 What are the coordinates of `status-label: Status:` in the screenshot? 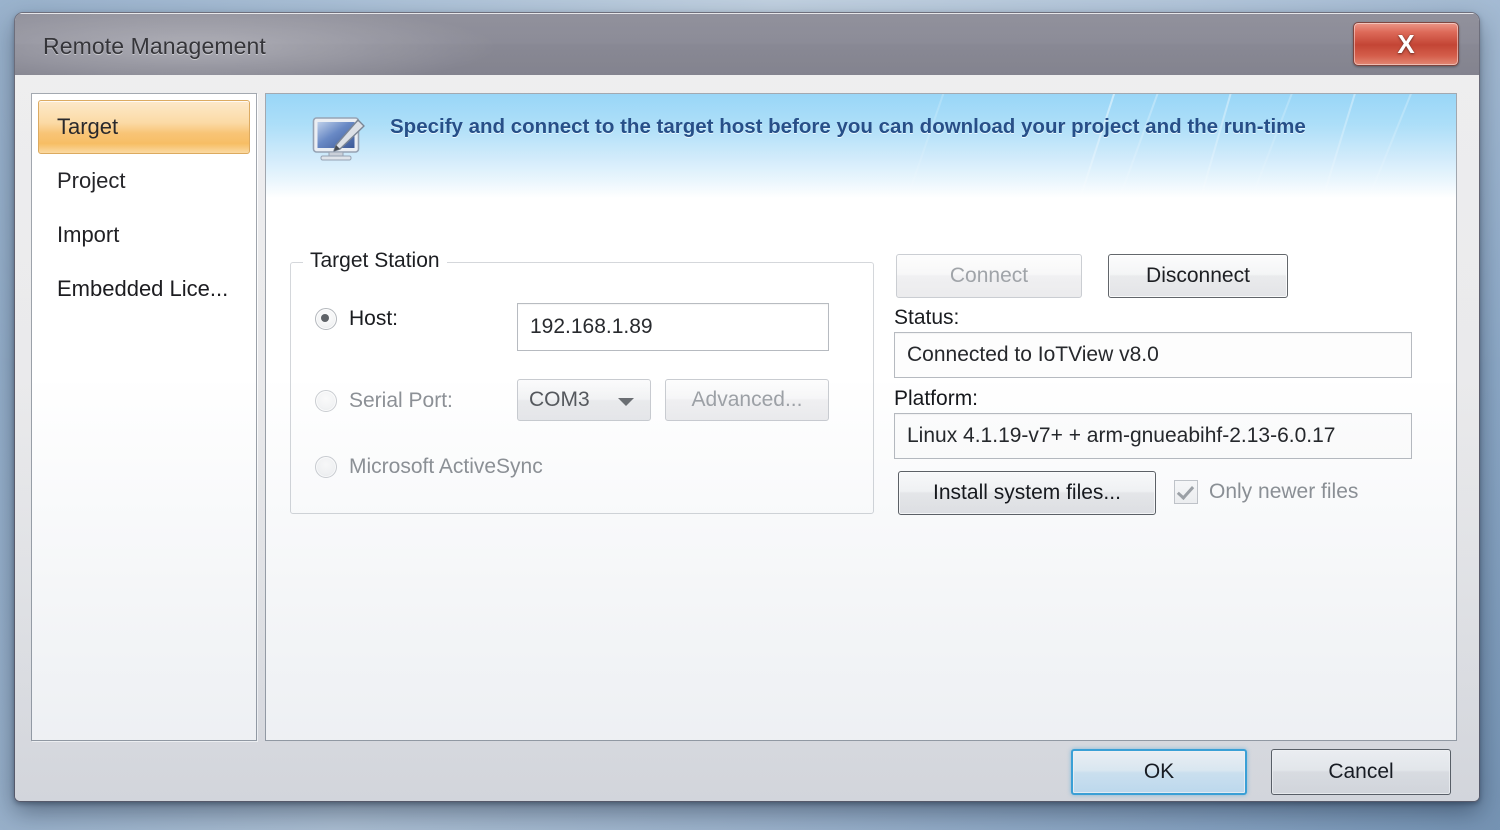 It's located at (927, 317).